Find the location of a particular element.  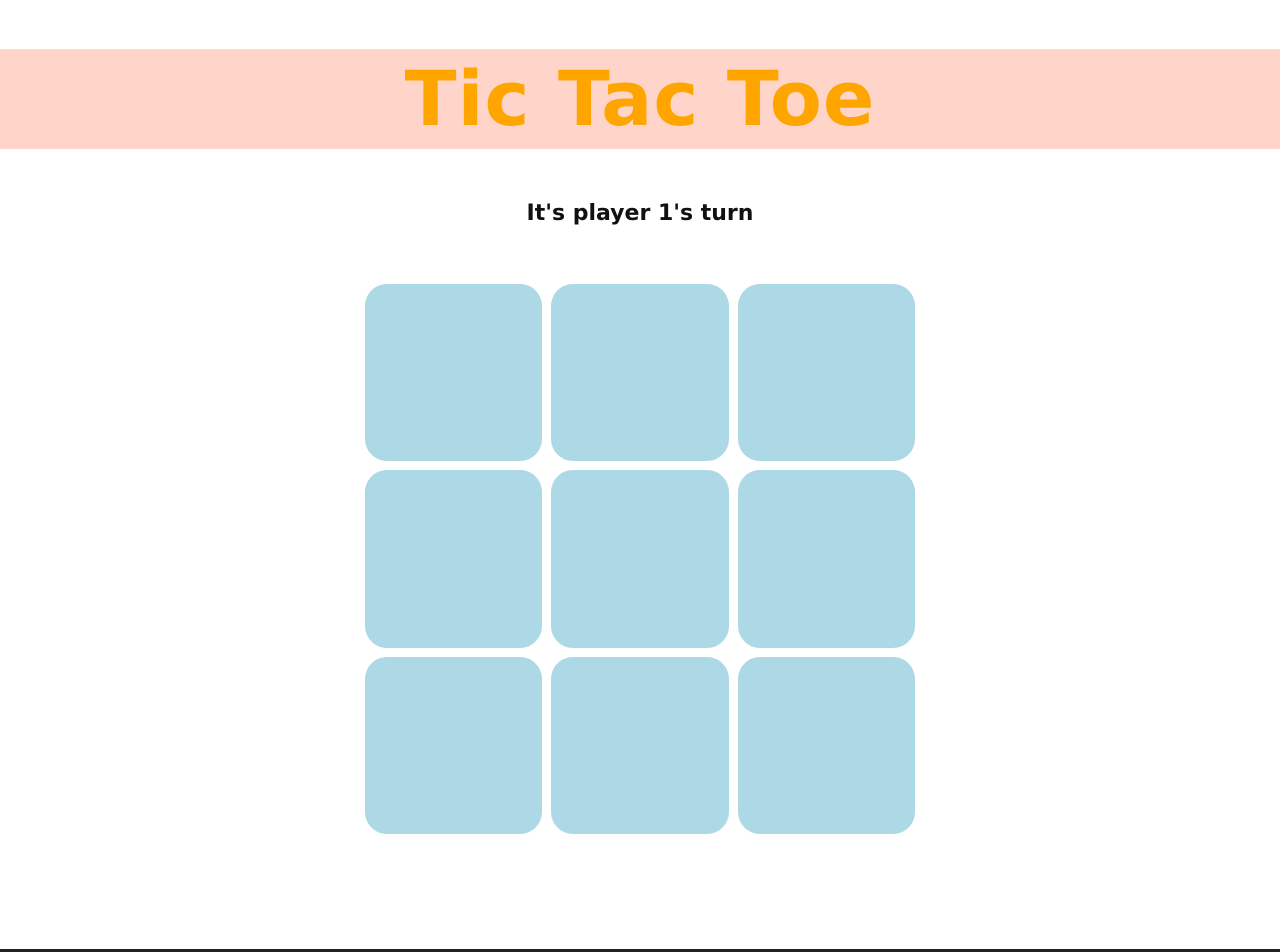

turn-status: It's player 1's turn is located at coordinates (640, 213).